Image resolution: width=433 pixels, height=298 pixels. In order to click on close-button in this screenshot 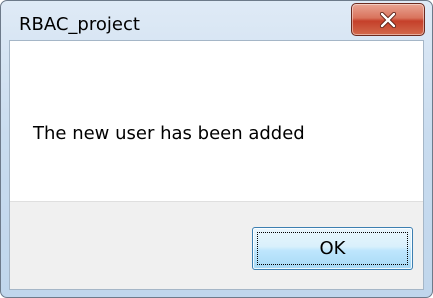, I will do `click(388, 19)`.